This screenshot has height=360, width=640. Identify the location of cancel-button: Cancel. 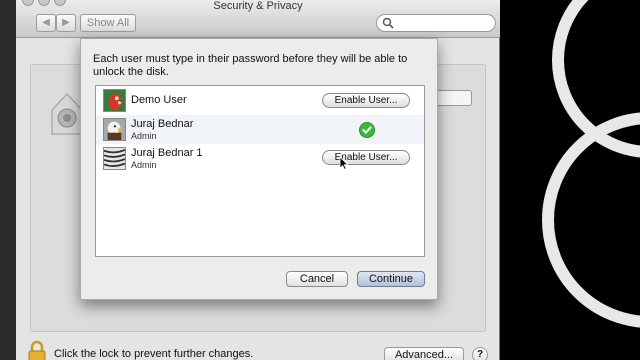
(317, 279).